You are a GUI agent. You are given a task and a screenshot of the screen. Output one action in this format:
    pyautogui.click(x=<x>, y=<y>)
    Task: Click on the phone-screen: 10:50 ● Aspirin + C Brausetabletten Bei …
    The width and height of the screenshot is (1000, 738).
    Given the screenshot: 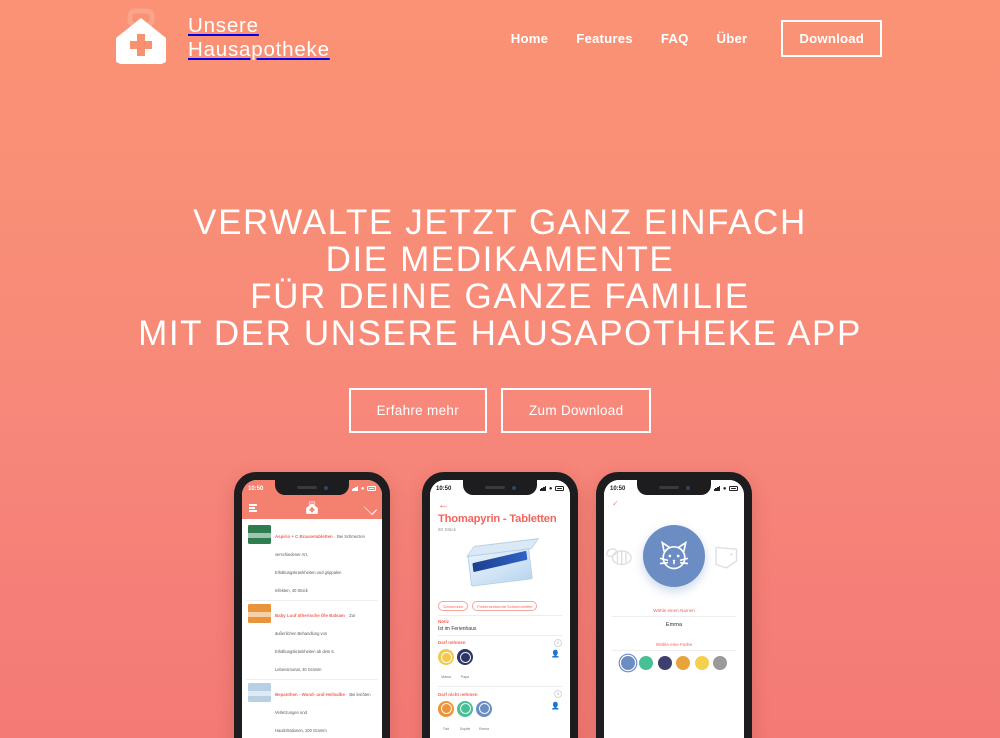 What is the action you would take?
    pyautogui.click(x=312, y=609)
    